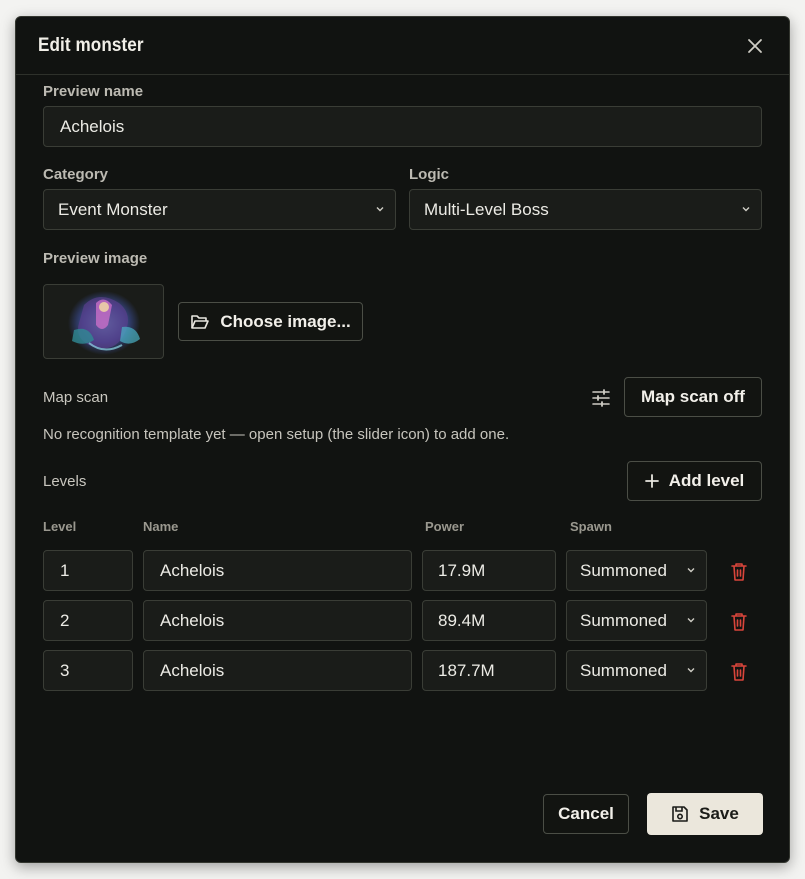 The image size is (805, 879). What do you see at coordinates (680, 814) in the screenshot?
I see `save-icon` at bounding box center [680, 814].